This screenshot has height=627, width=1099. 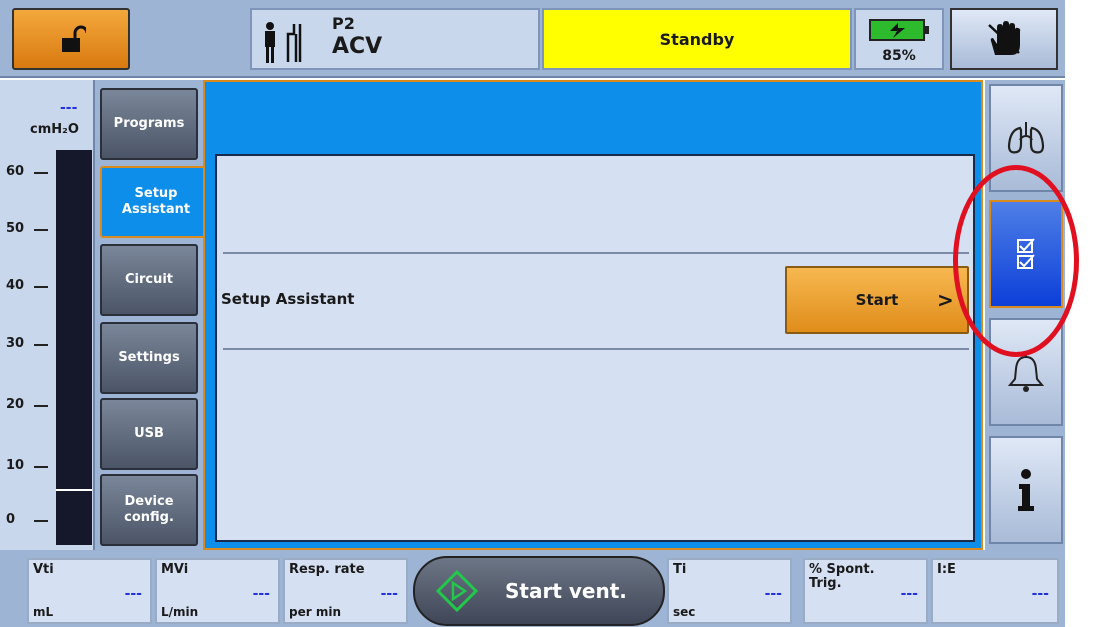 What do you see at coordinates (566, 591) in the screenshot?
I see `start-ventilation-label: Start vent.` at bounding box center [566, 591].